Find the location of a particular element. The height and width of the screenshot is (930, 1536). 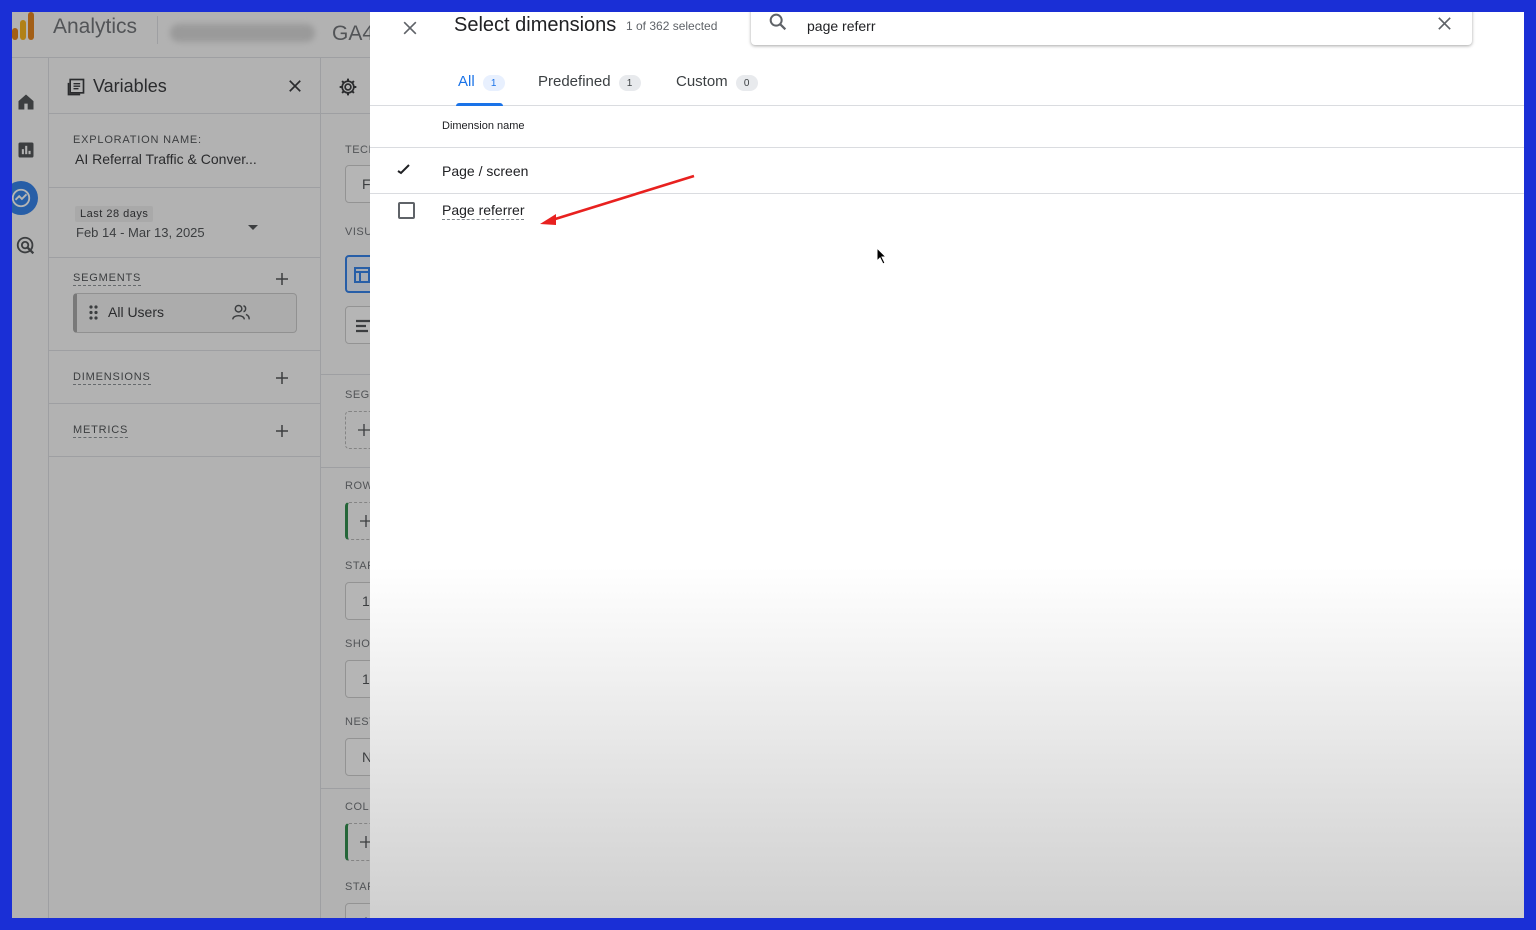

explore-icon is located at coordinates (25, 198).